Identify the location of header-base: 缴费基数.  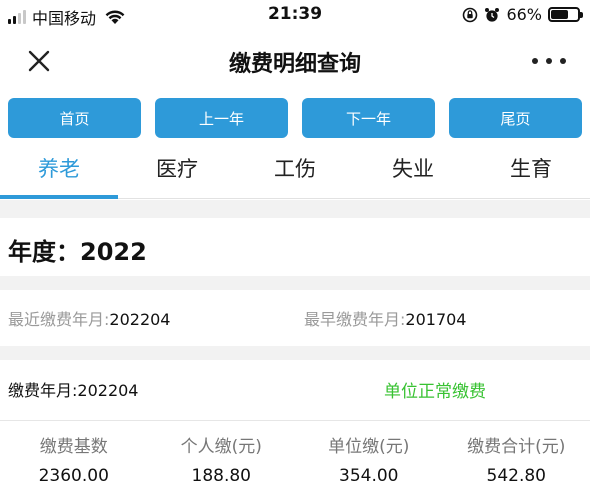
(73, 446).